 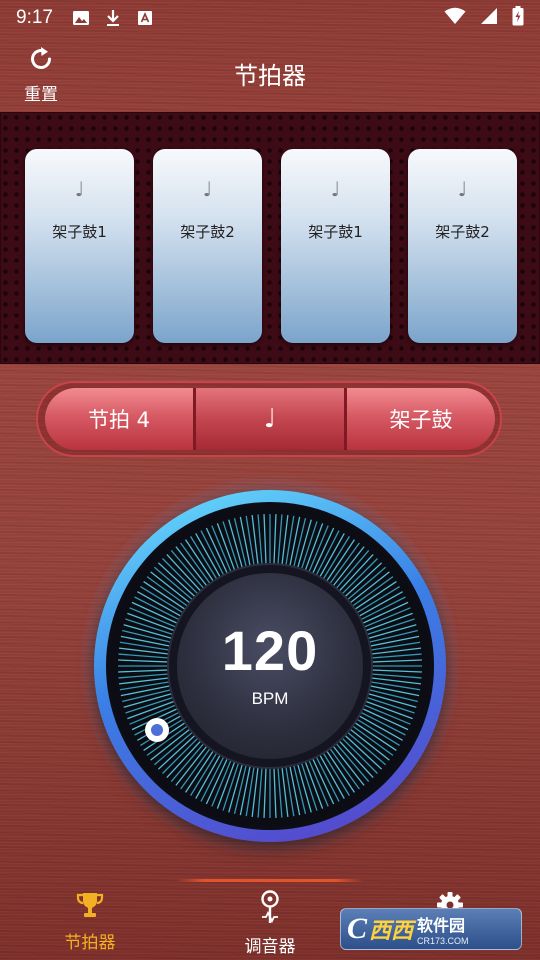 I want to click on watermark-letter: C, so click(x=357, y=928).